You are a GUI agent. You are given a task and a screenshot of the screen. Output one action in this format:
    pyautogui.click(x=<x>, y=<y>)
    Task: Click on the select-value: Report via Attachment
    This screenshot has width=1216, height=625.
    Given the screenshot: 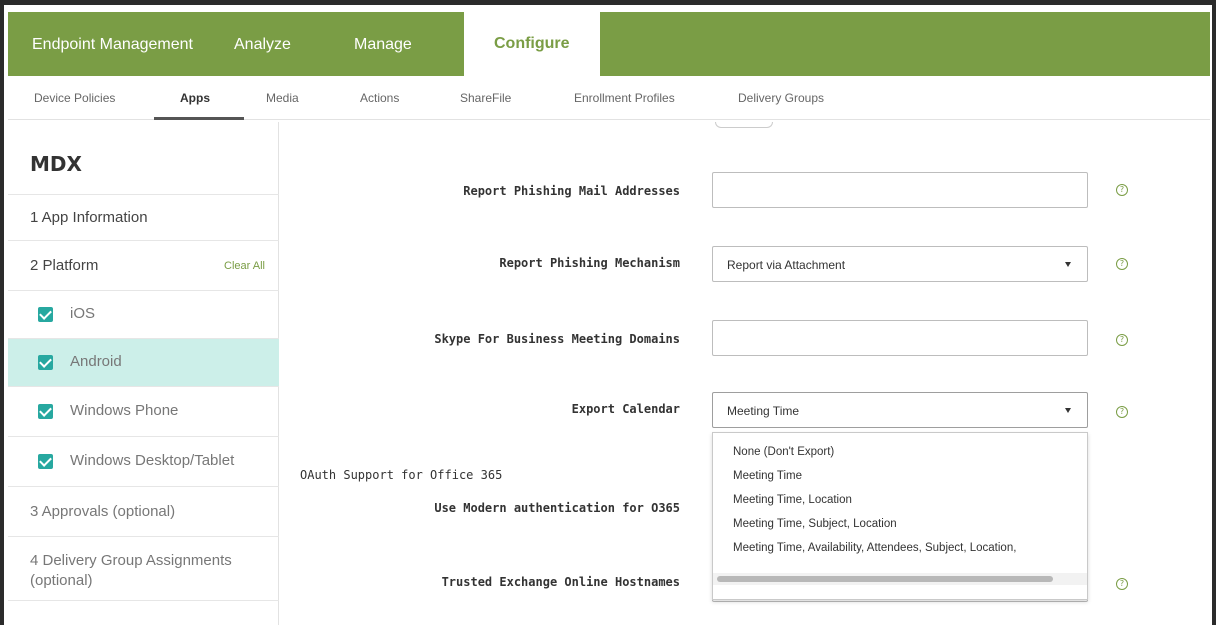 What is the action you would take?
    pyautogui.click(x=786, y=265)
    